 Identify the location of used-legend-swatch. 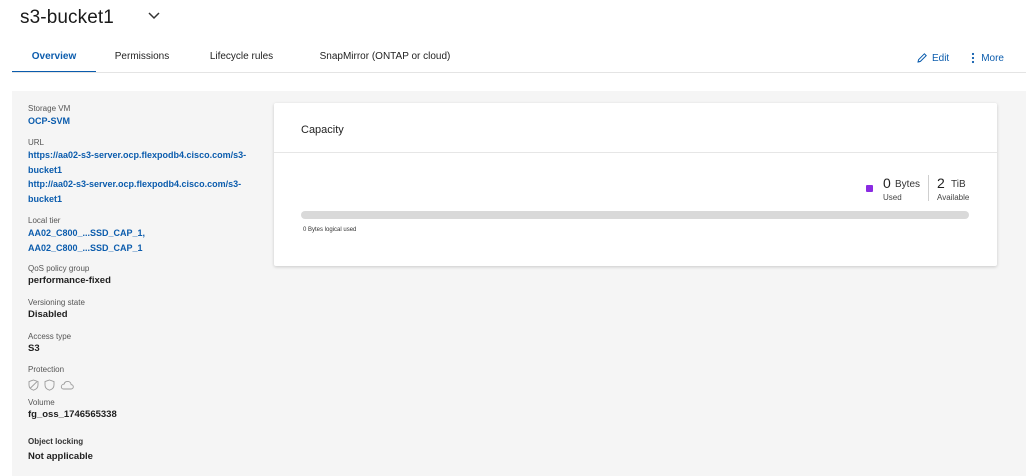
(869, 188).